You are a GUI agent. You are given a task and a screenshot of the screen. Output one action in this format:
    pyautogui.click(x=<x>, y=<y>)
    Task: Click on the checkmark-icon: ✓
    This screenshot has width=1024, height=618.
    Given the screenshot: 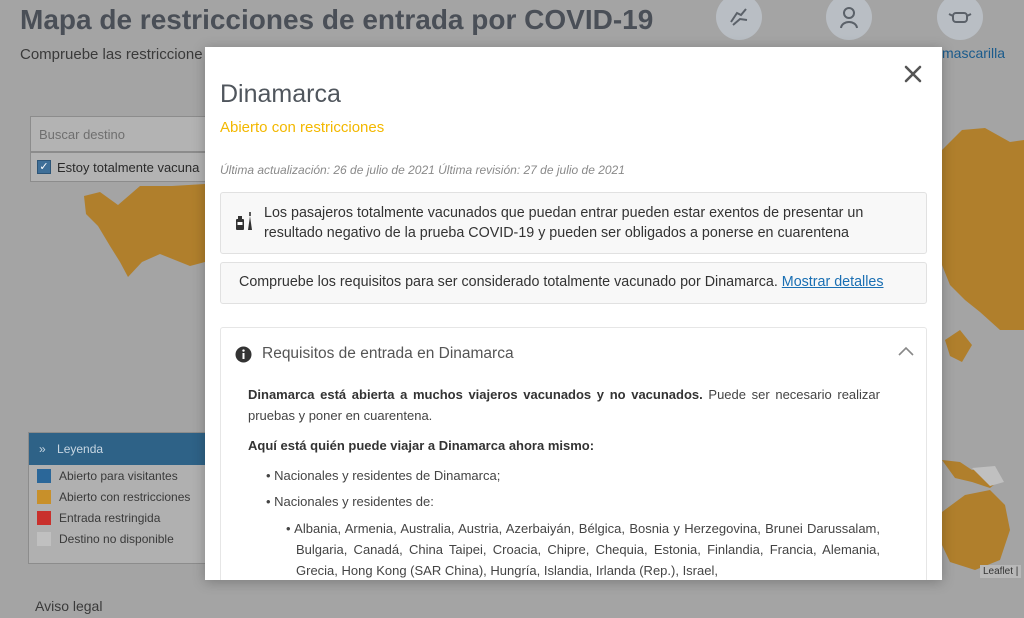 What is the action you would take?
    pyautogui.click(x=44, y=167)
    